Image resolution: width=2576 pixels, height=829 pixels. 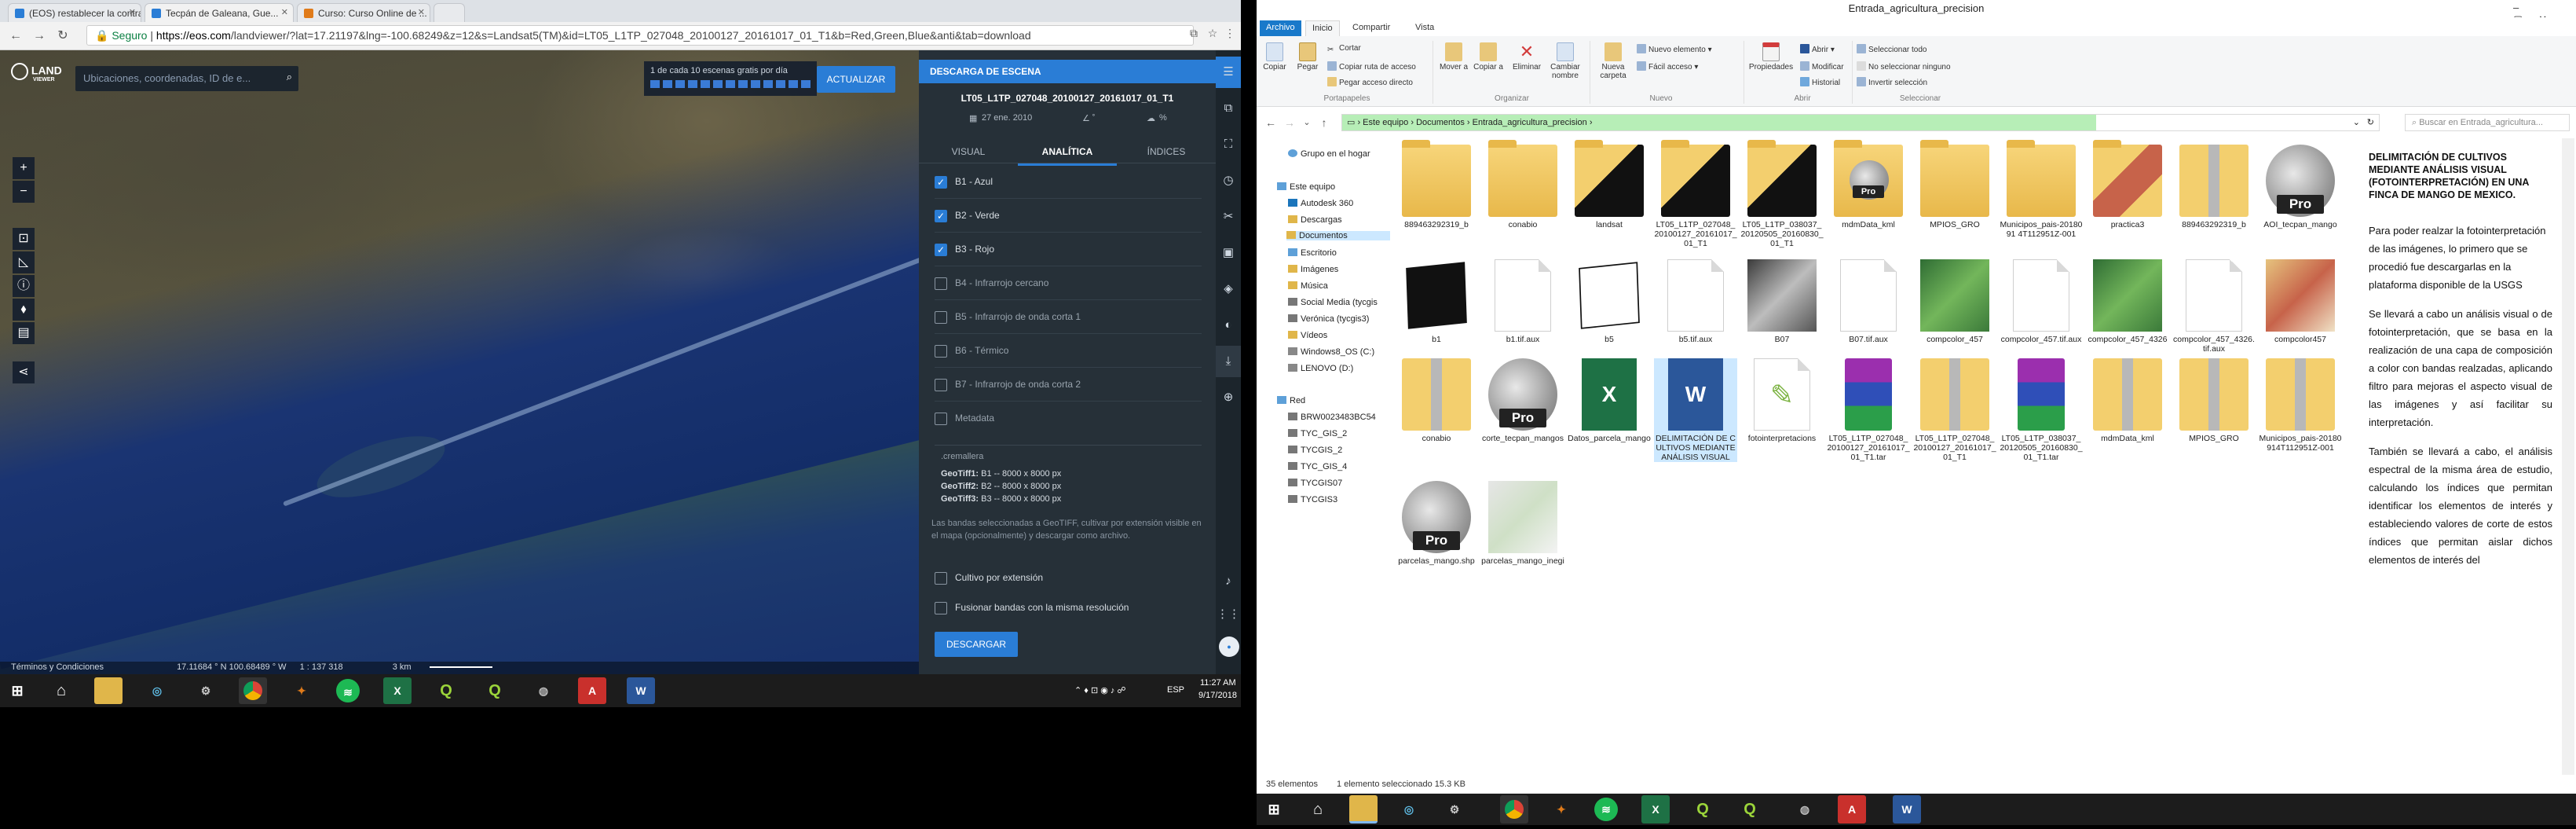 I want to click on tab-compartir: Compartir, so click(x=1371, y=28).